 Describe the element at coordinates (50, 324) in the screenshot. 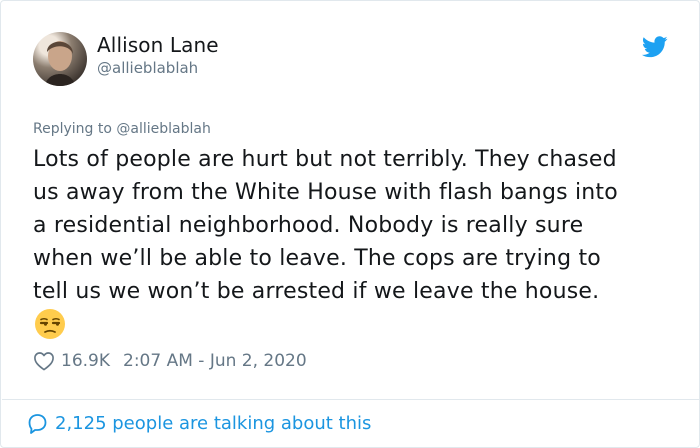

I see `unamused-face-emoji` at that location.